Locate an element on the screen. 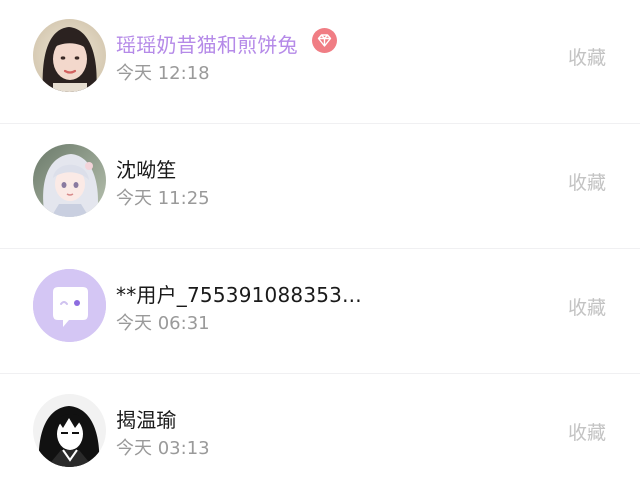  visit-time: 今天 06:31 is located at coordinates (163, 323).